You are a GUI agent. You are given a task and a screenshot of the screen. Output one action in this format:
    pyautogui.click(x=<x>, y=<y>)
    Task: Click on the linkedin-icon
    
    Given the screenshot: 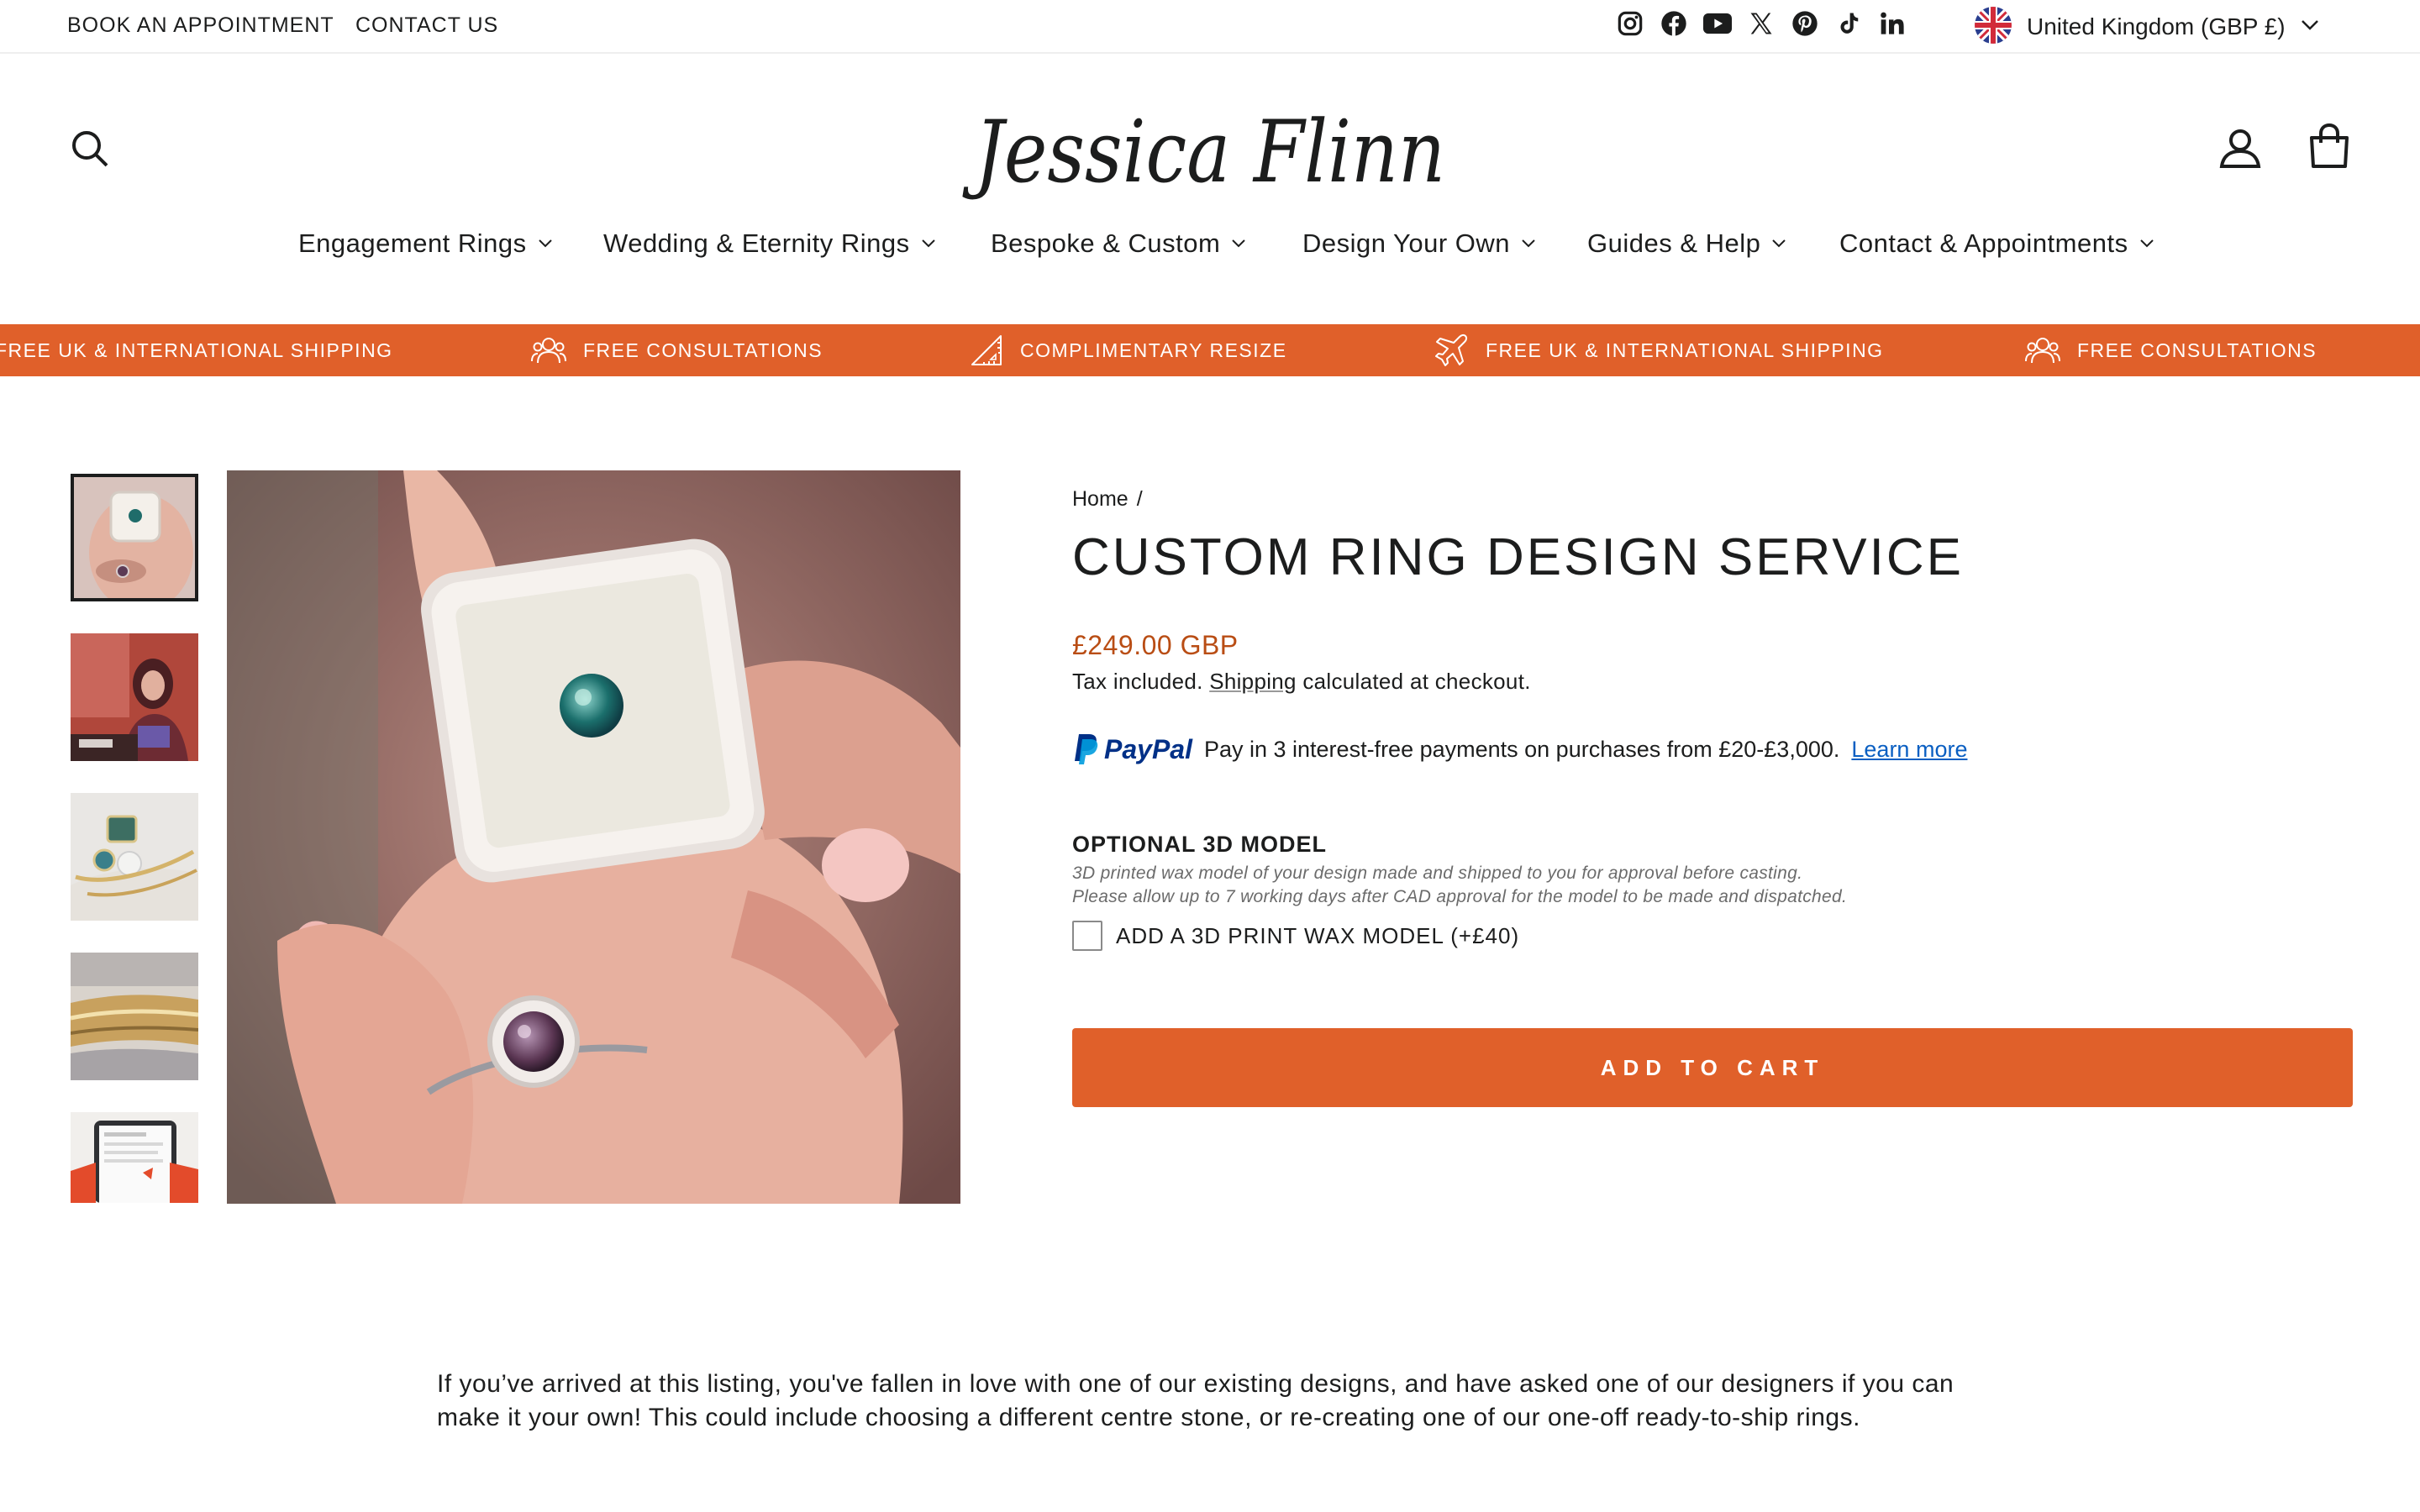 What is the action you would take?
    pyautogui.click(x=1892, y=23)
    